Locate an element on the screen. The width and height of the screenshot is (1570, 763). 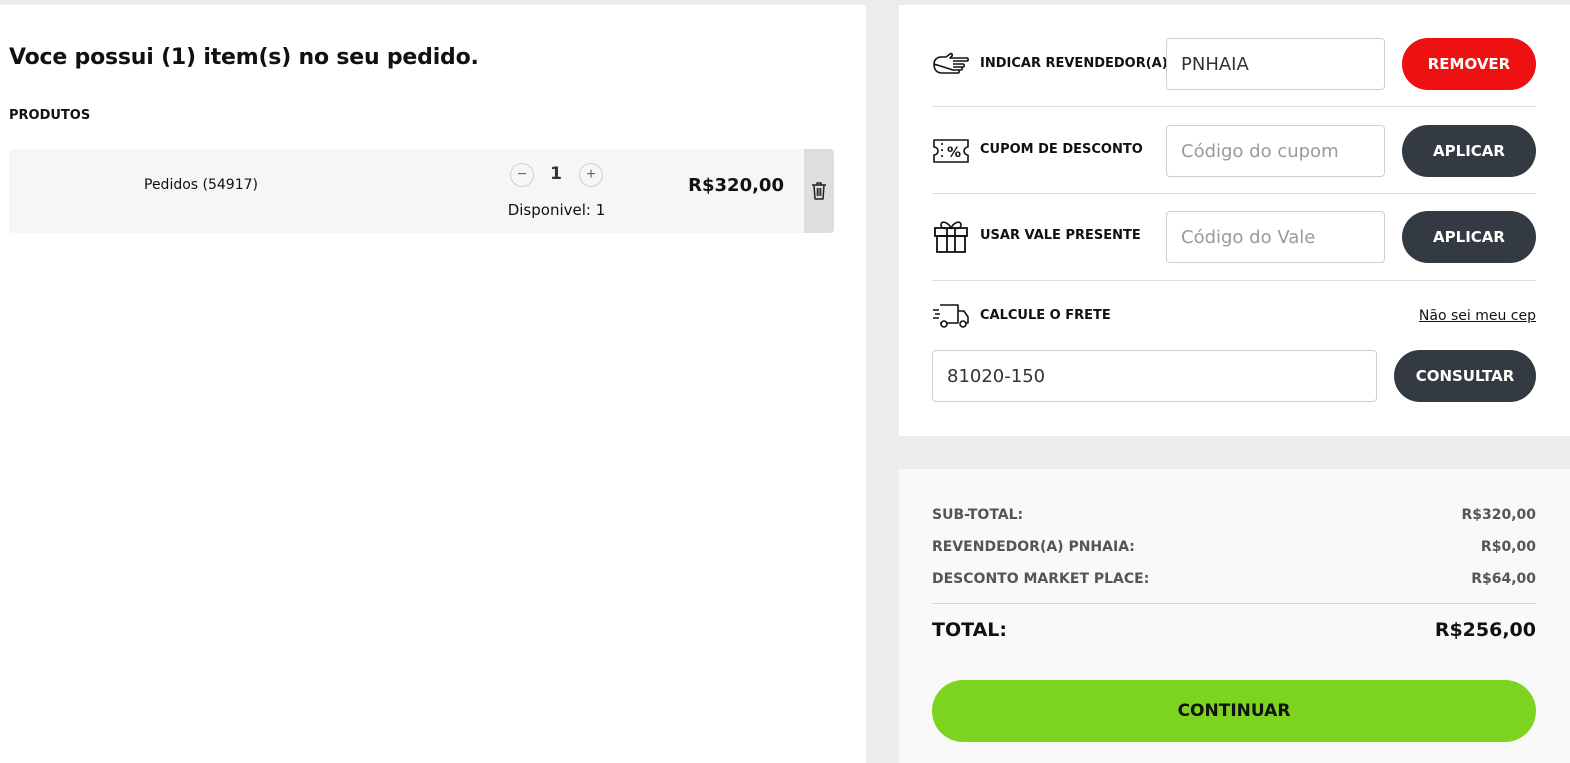
trash-icon is located at coordinates (819, 191).